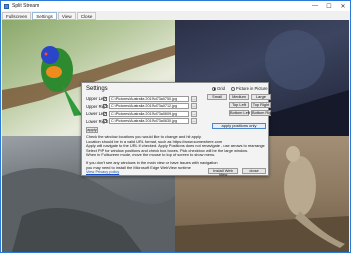 This screenshot has height=253, width=351. Describe the element at coordinates (254, 171) in the screenshot. I see `close-dialog-button: close` at that location.